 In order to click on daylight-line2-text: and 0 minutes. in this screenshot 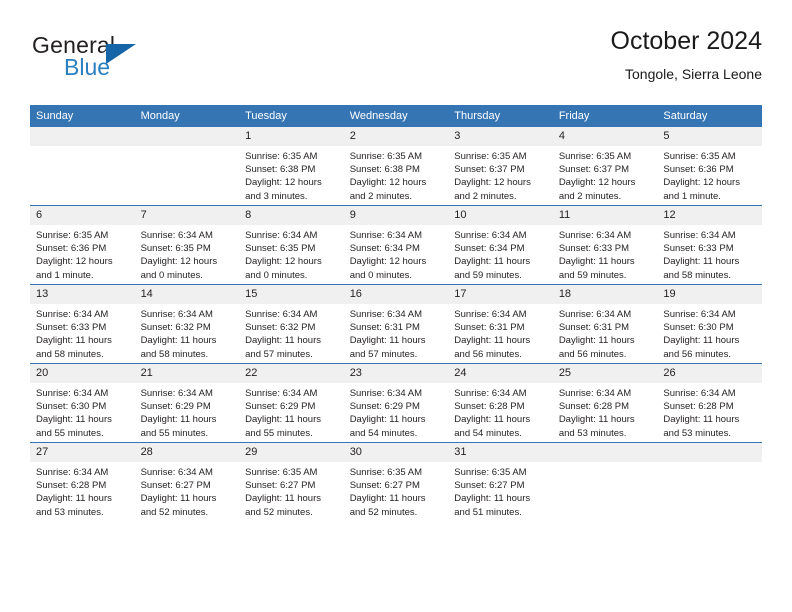, I will do `click(276, 275)`.